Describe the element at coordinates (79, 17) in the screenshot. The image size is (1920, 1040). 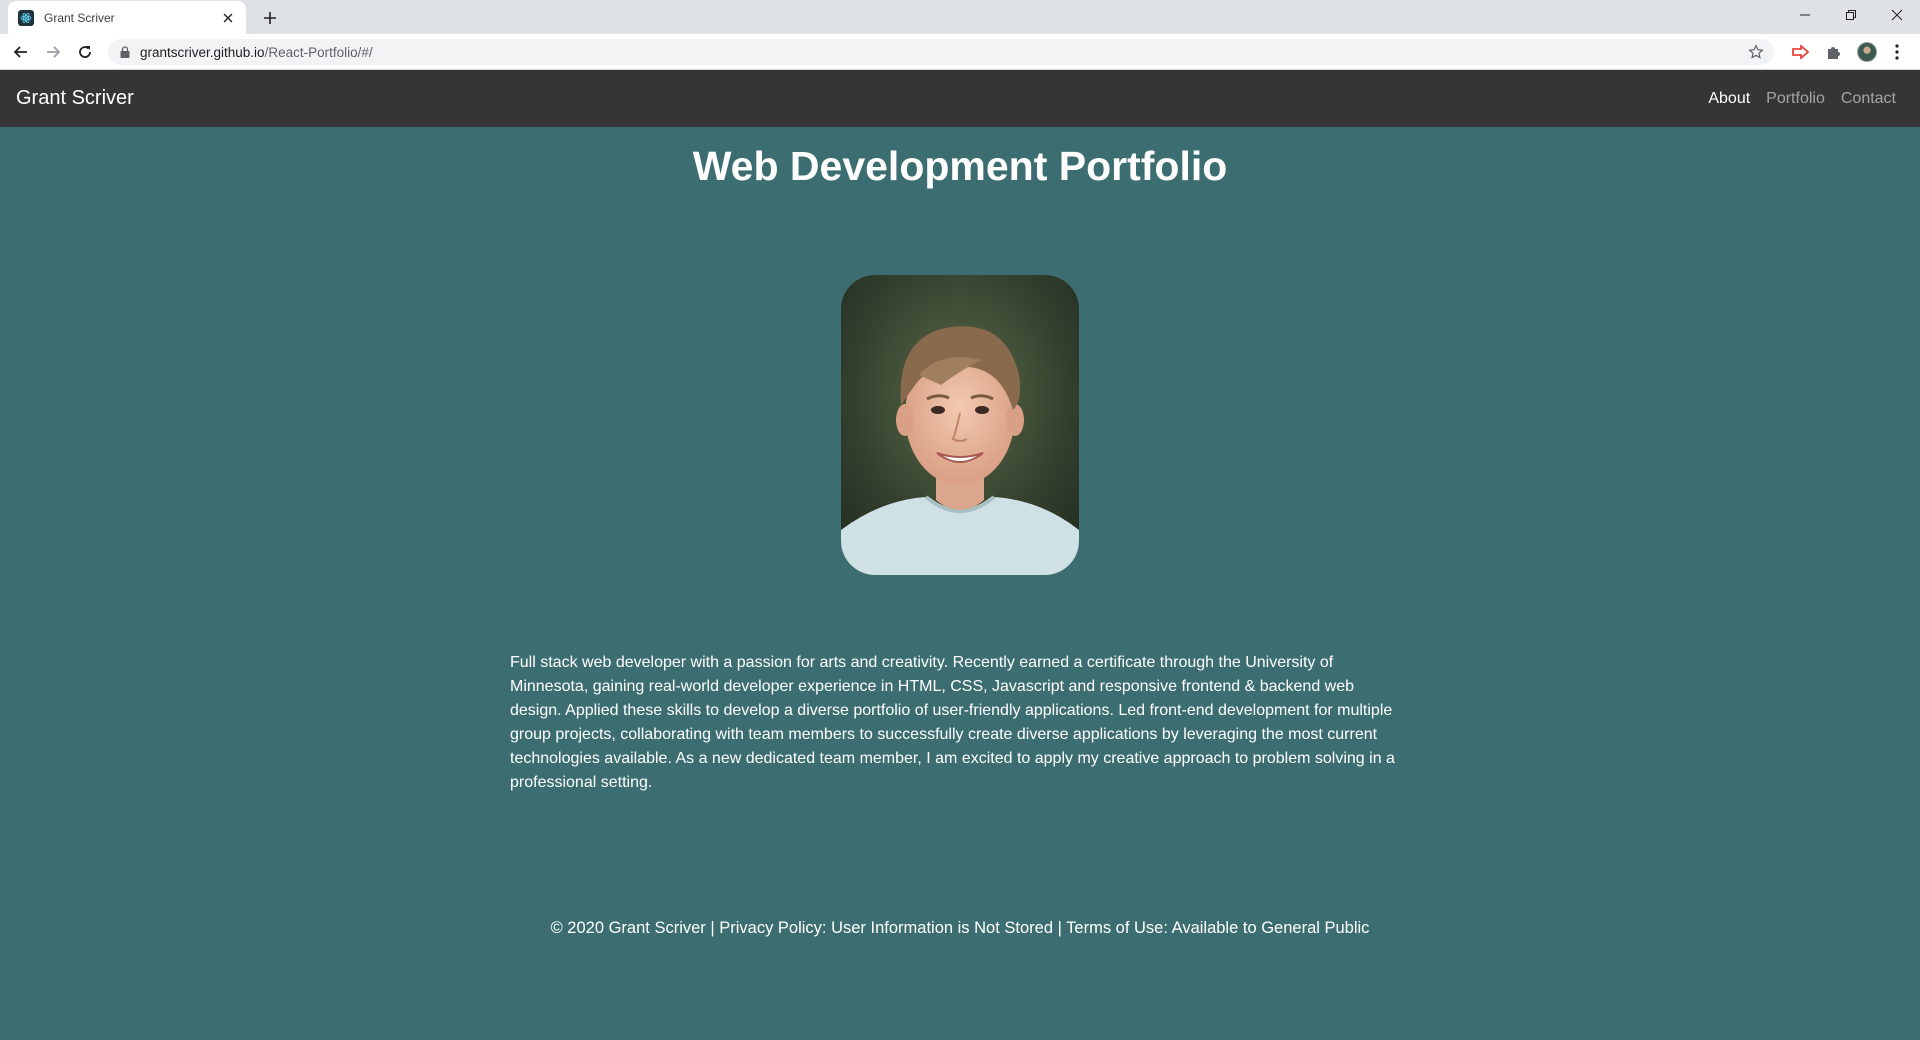
I see `tab-title: Grant Scriver` at that location.